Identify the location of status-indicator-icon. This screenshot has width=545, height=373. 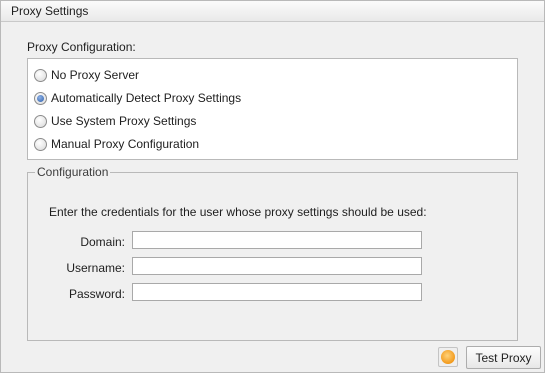
(448, 357).